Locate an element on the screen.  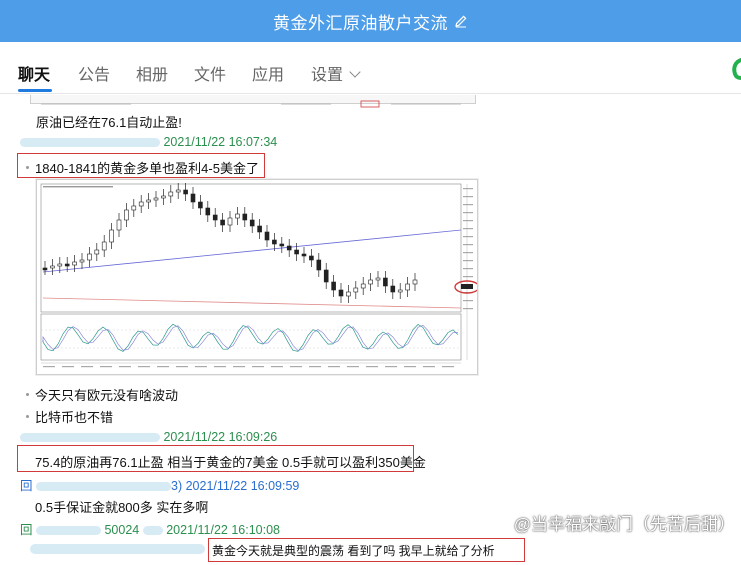
tab-settings: 设置 is located at coordinates (336, 73).